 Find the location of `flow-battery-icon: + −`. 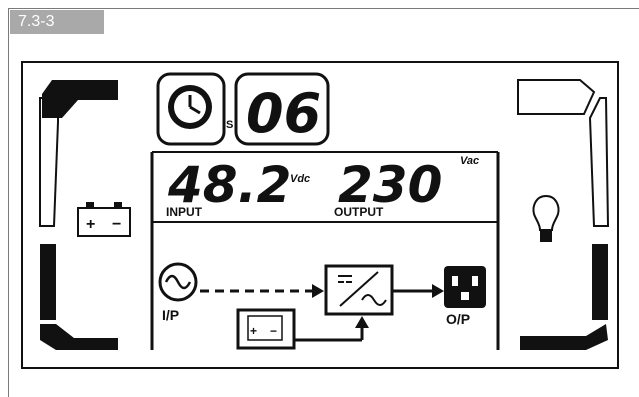

flow-battery-icon: + − is located at coordinates (266, 329).